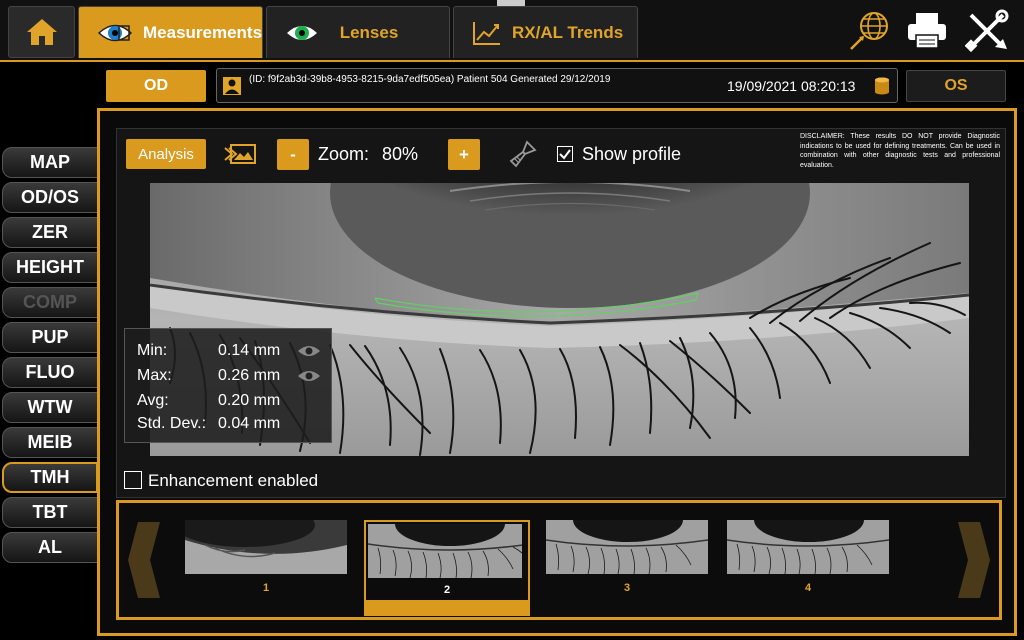  Describe the element at coordinates (309, 376) in the screenshot. I see `locate-max-eye-icon` at that location.